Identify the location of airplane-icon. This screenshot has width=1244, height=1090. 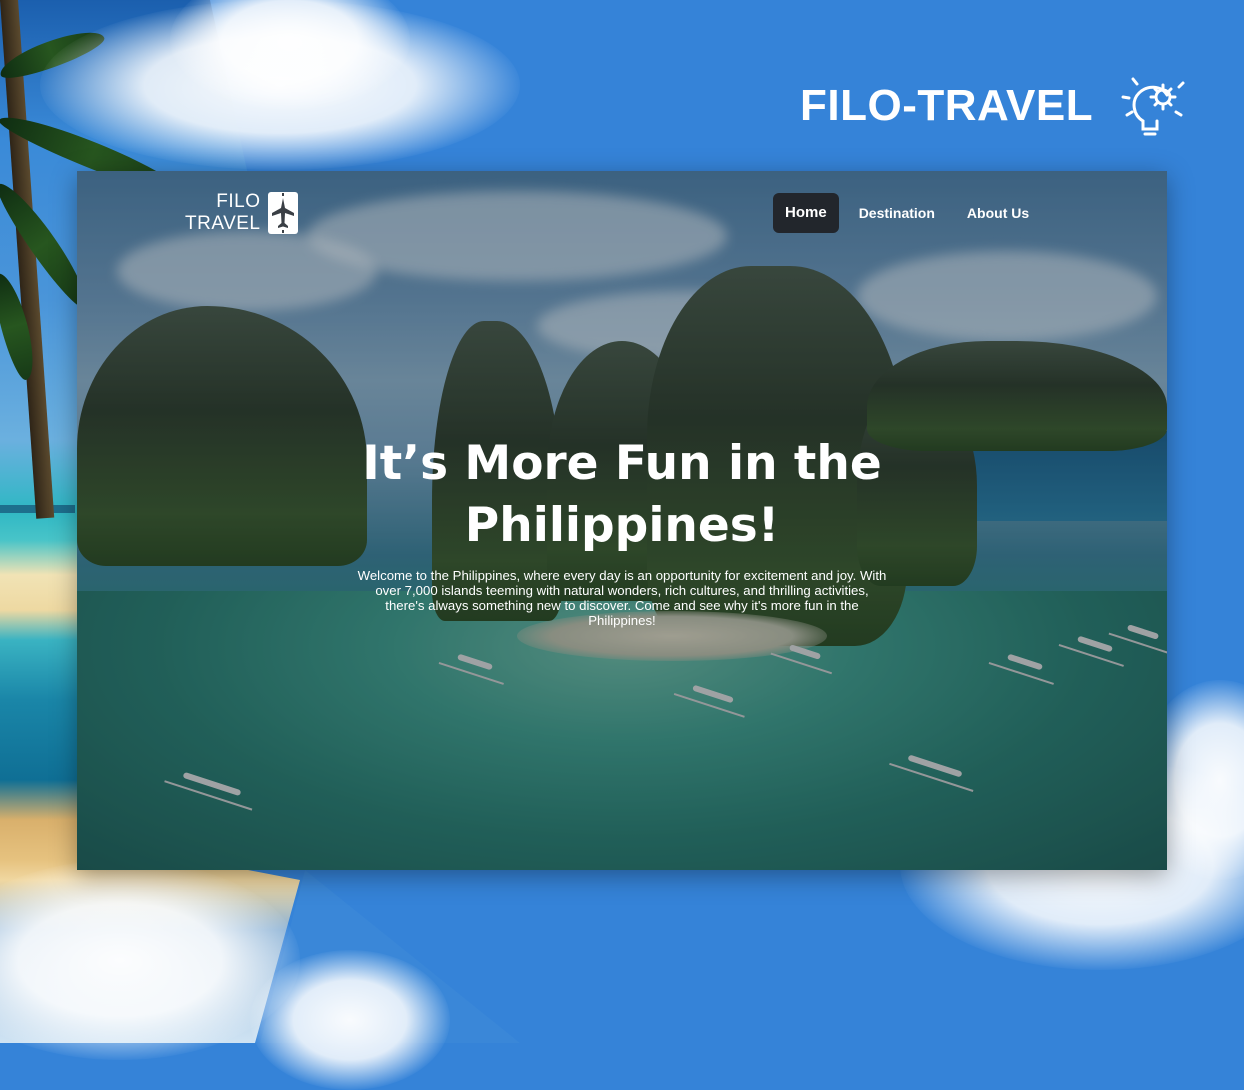
(282, 213).